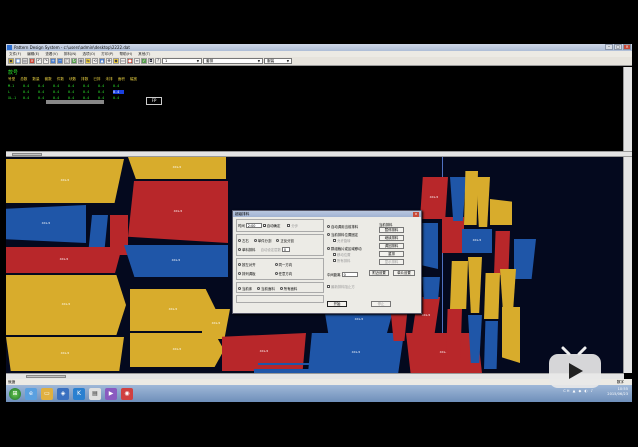 The image size is (638, 447). What do you see at coordinates (276, 264) in the screenshot?
I see `same-direction-radio` at bounding box center [276, 264].